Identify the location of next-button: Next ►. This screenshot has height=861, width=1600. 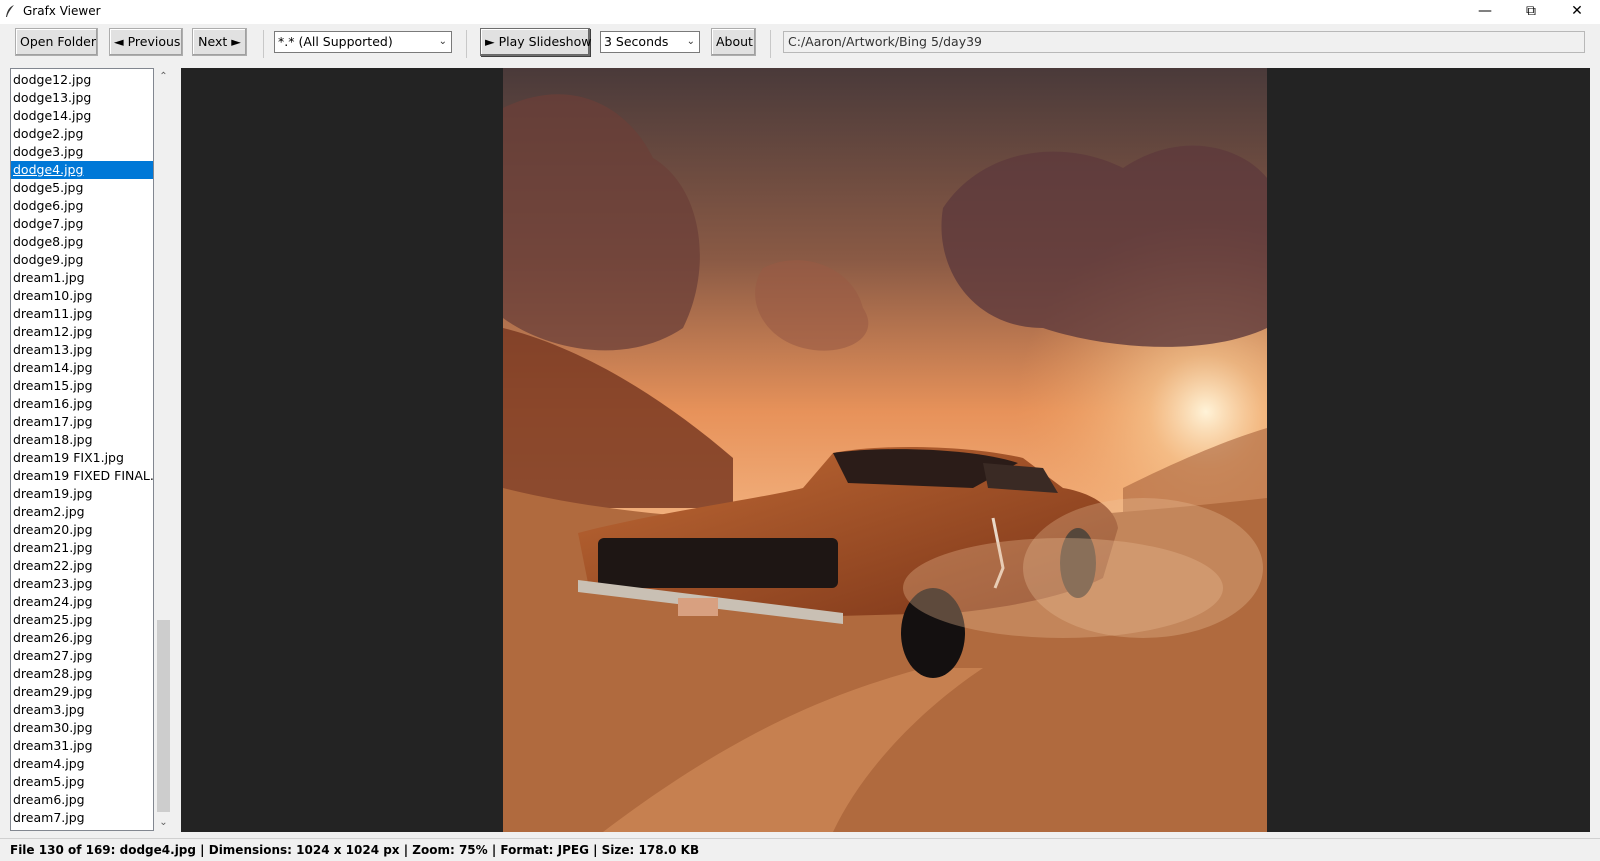
(219, 42).